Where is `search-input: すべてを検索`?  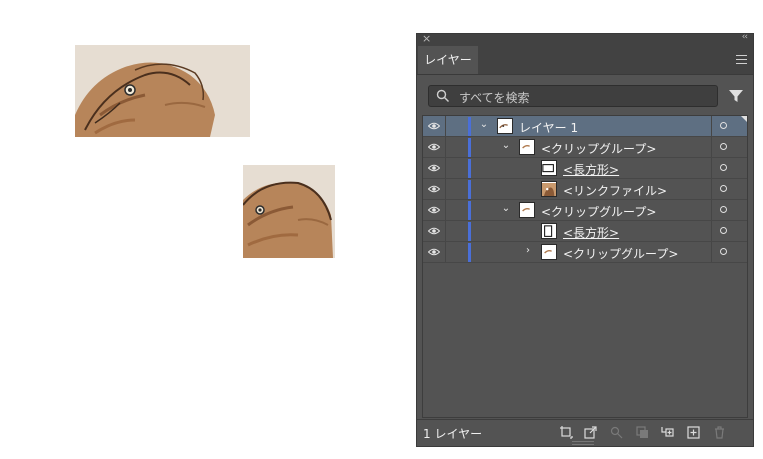 search-input: すべてを検索 is located at coordinates (573, 96).